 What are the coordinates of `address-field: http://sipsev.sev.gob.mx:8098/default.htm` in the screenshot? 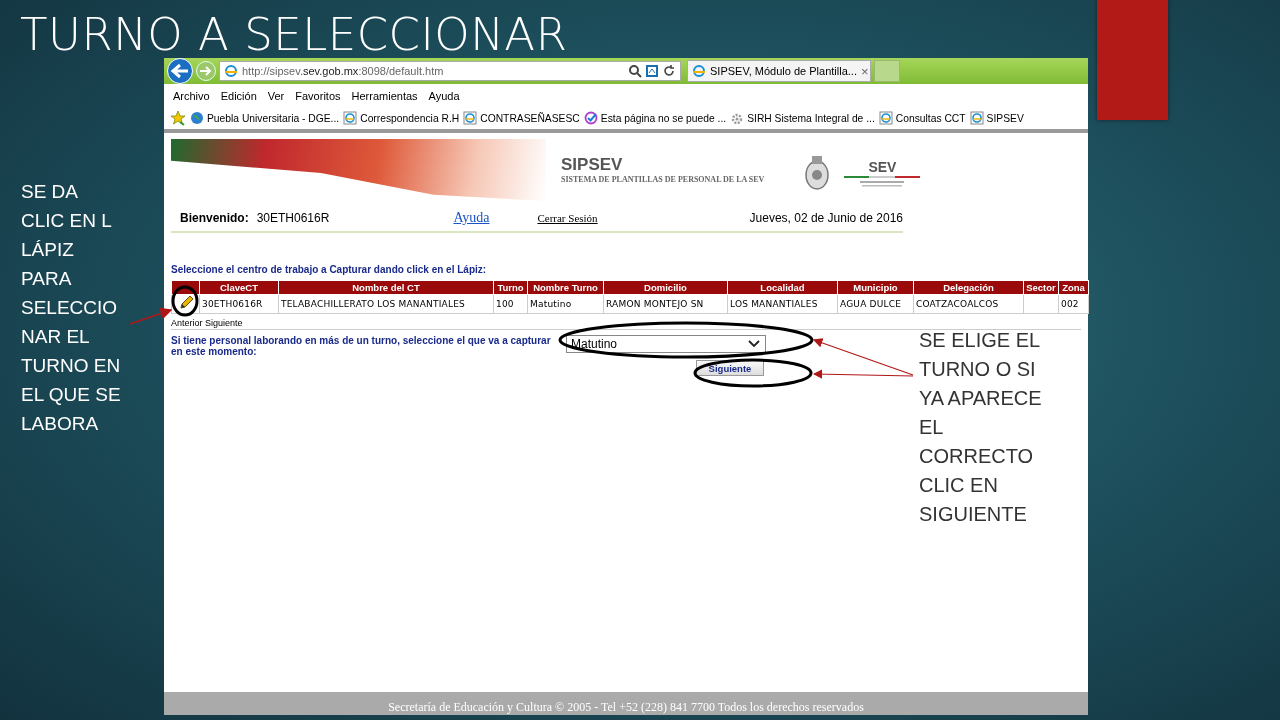 It's located at (450, 71).